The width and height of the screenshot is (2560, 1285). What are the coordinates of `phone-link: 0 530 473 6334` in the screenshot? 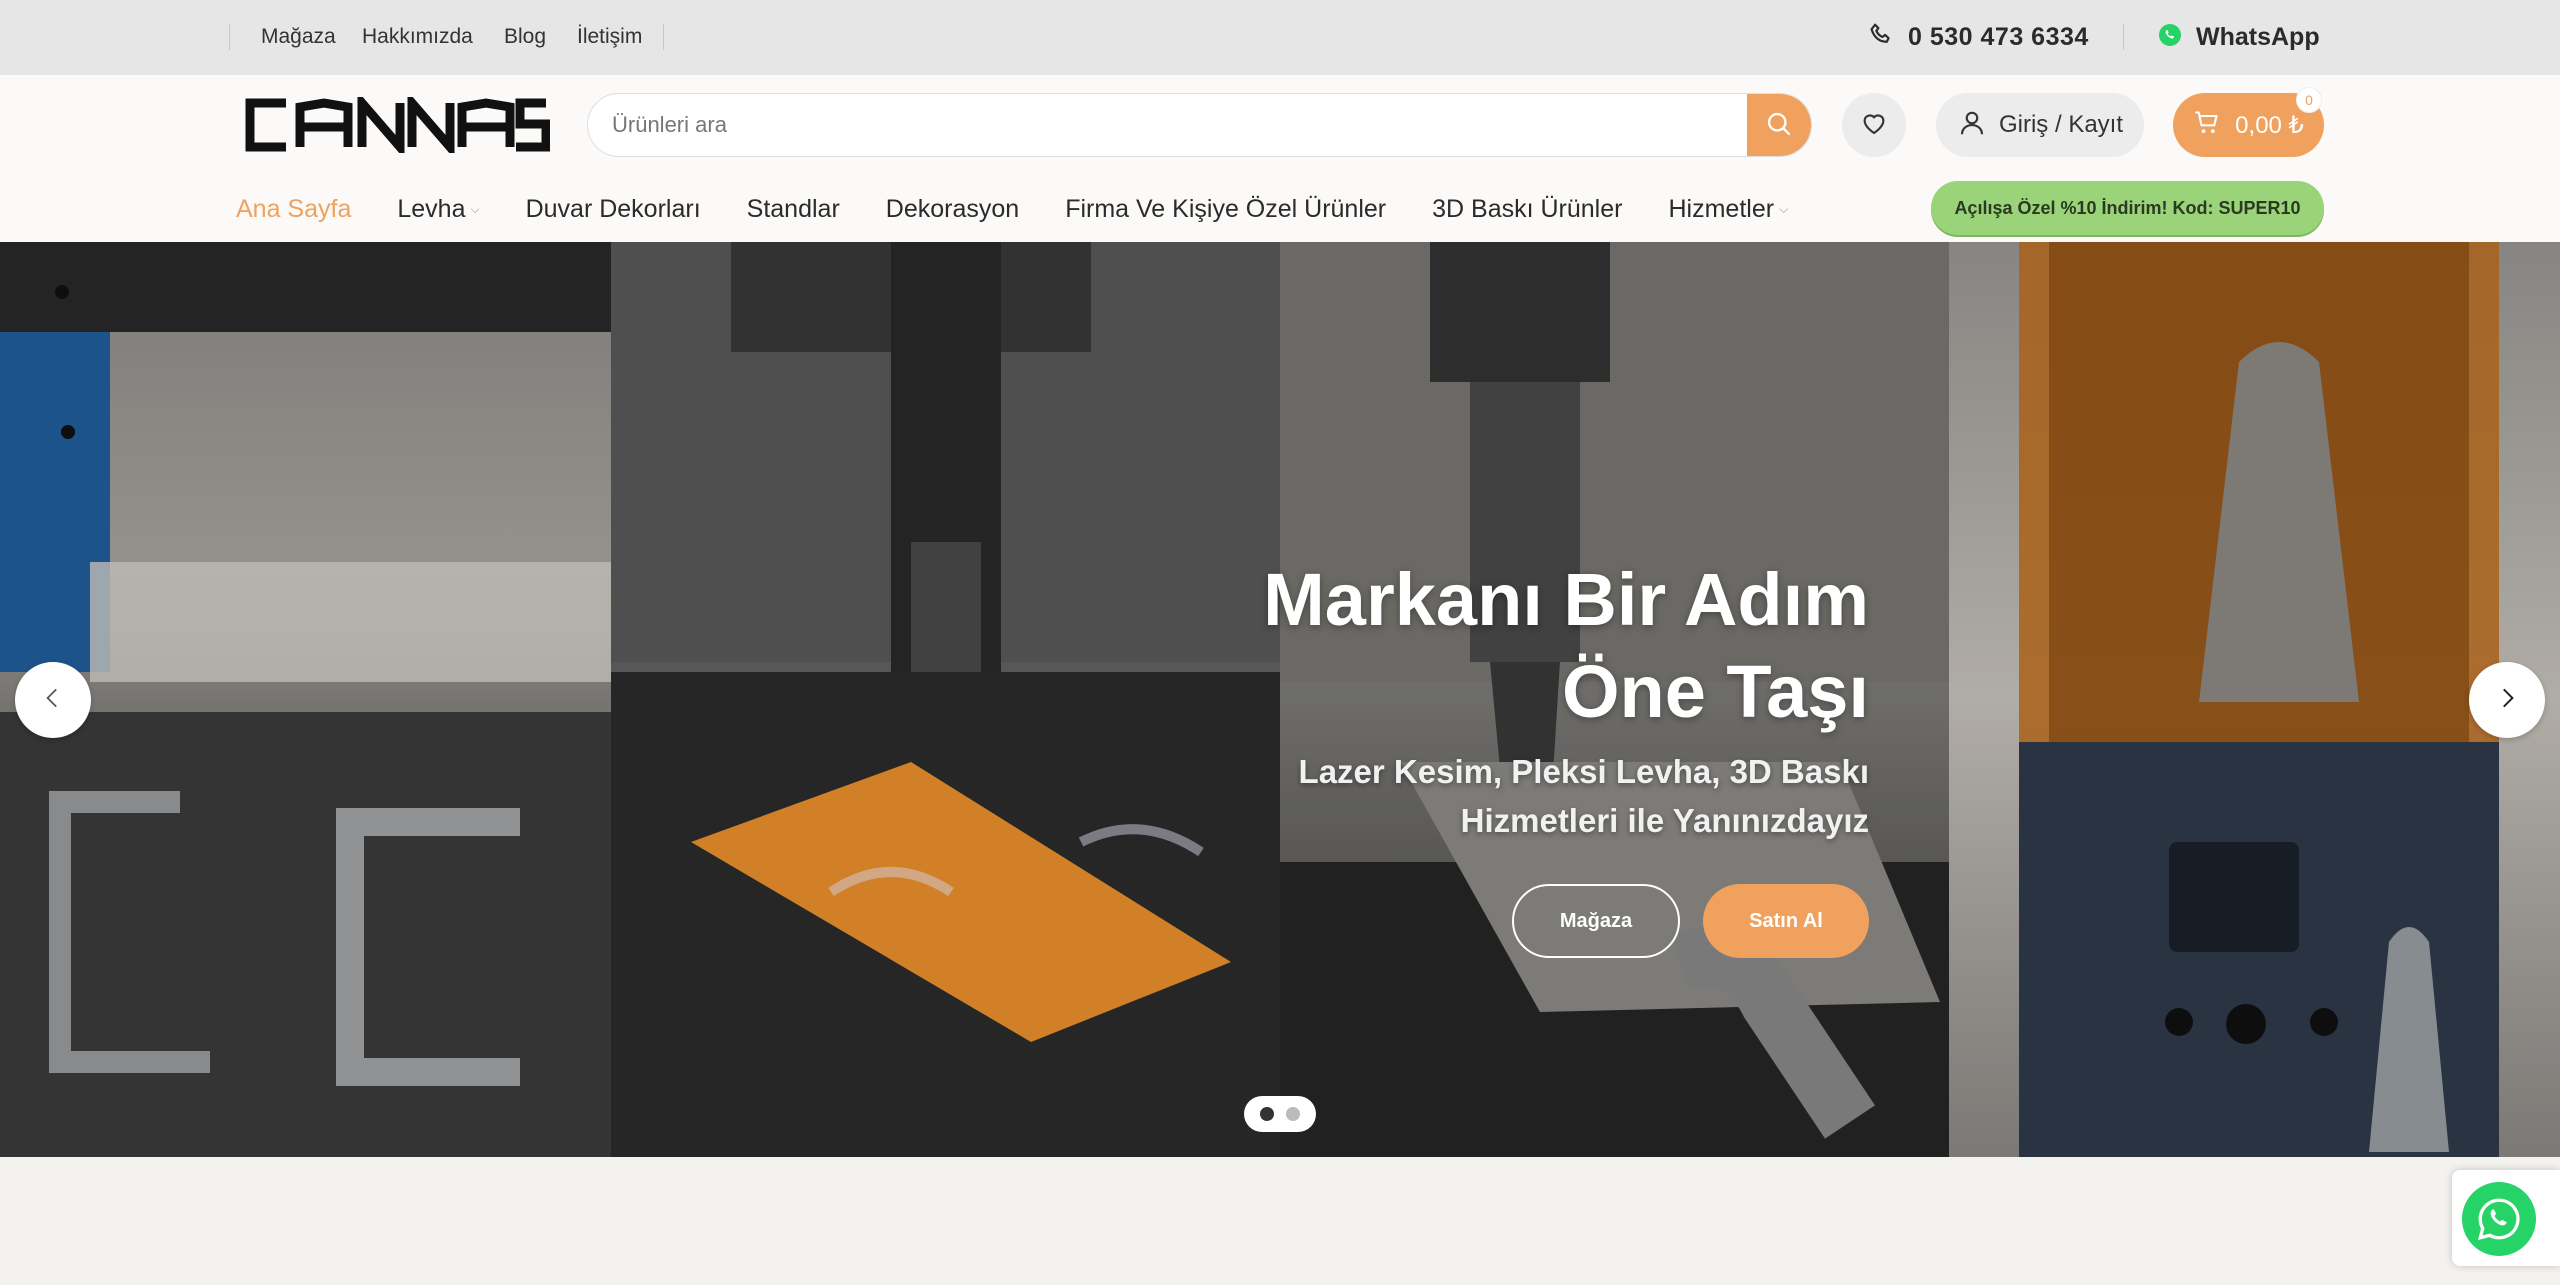 It's located at (1978, 37).